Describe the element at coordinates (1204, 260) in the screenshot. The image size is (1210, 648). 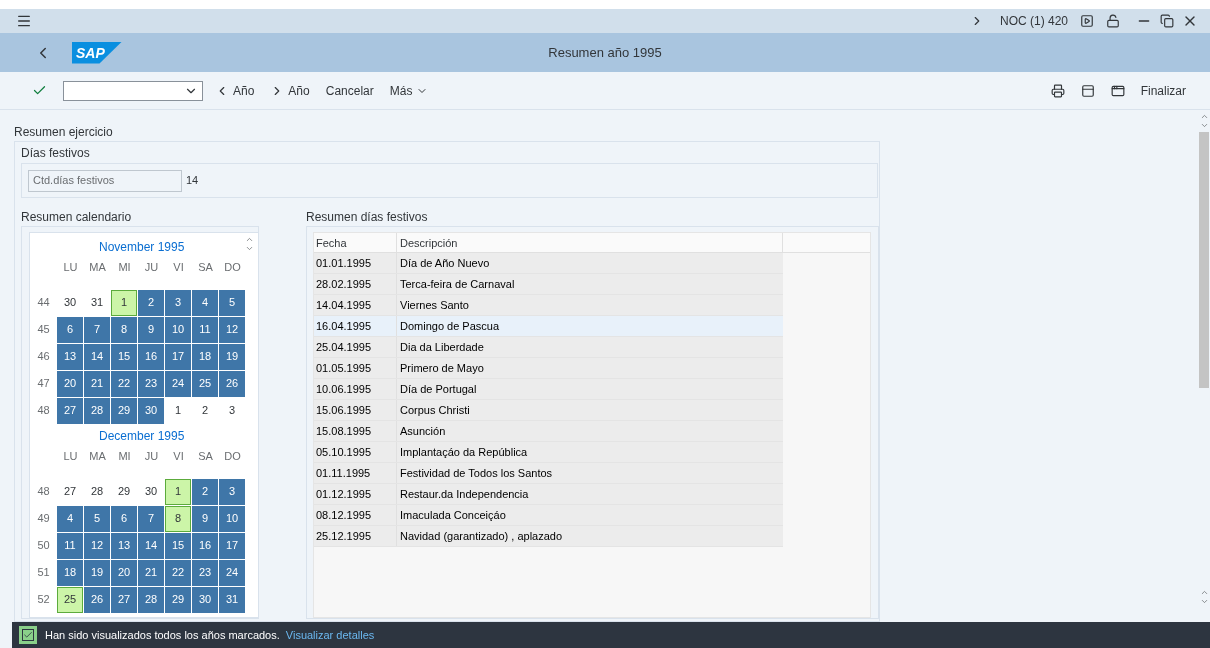
I see `scrollbar-thumb` at that location.